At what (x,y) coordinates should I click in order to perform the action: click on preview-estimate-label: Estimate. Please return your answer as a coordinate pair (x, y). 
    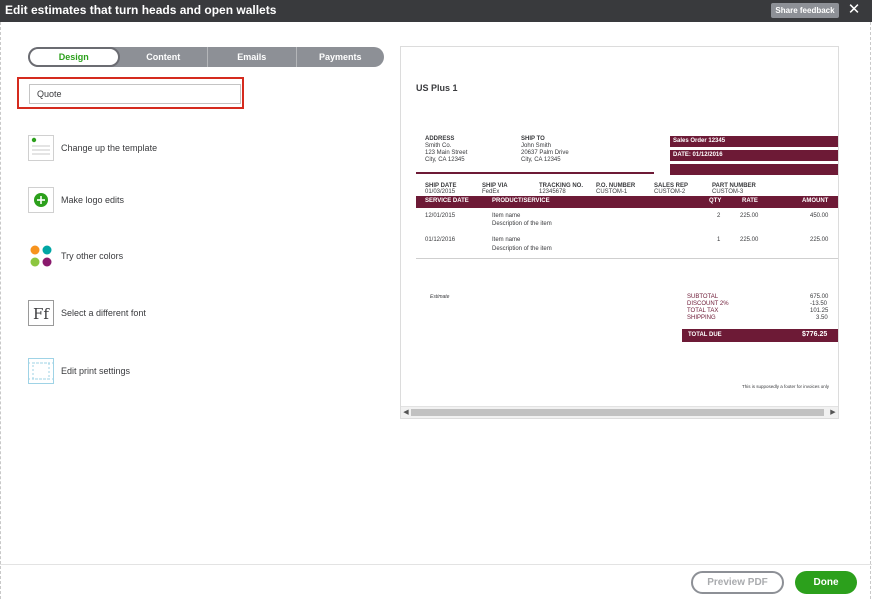
    Looking at the image, I should click on (440, 297).